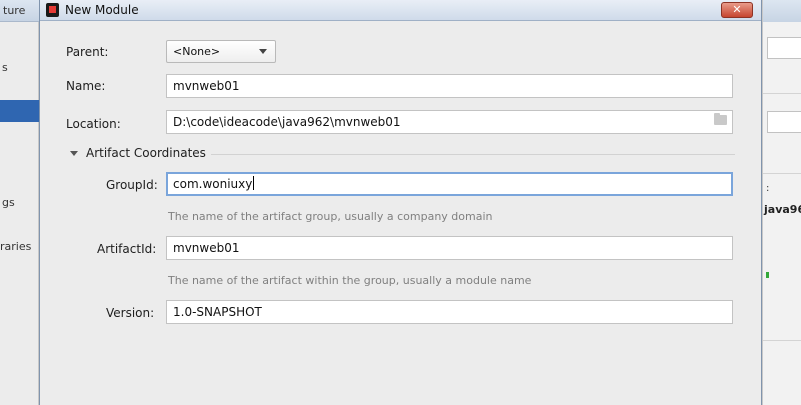 The width and height of the screenshot is (801, 405). I want to click on groupid-field: com.woniuxy, so click(449, 184).